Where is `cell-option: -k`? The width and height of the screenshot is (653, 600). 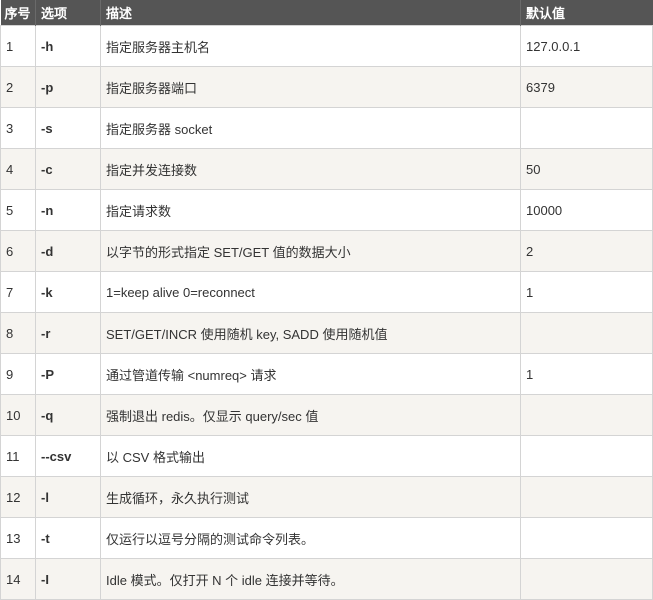 cell-option: -k is located at coordinates (68, 292).